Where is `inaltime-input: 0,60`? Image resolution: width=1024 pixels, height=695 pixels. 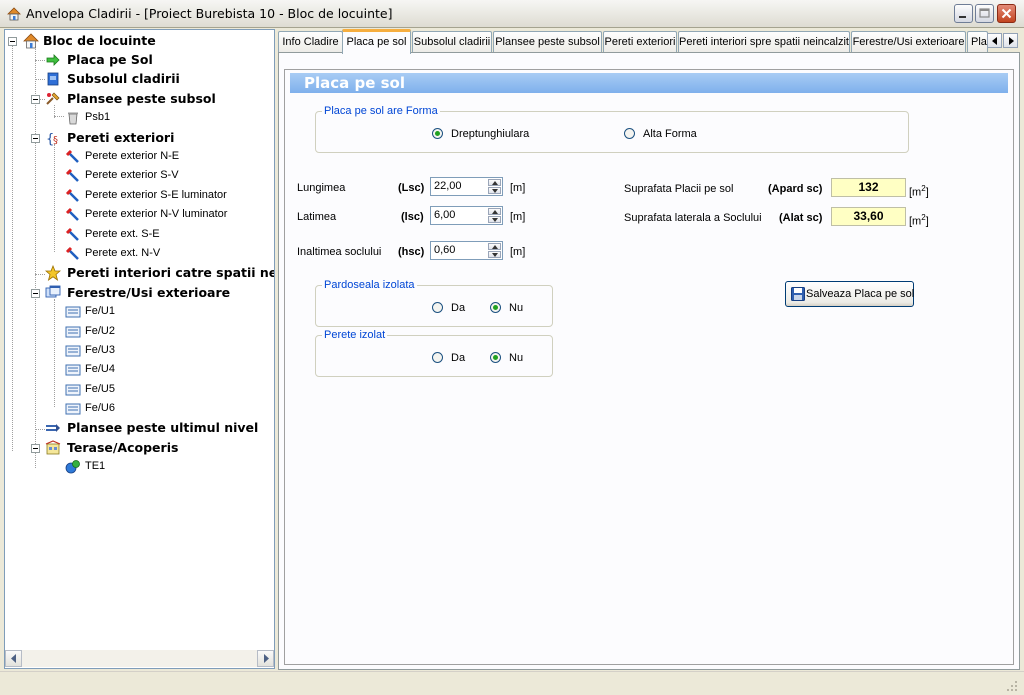
inaltime-input: 0,60 is located at coordinates (466, 250).